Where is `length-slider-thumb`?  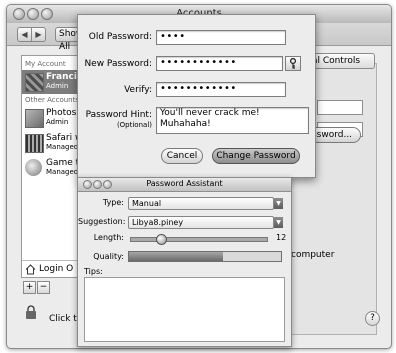 length-slider-thumb is located at coordinates (162, 239).